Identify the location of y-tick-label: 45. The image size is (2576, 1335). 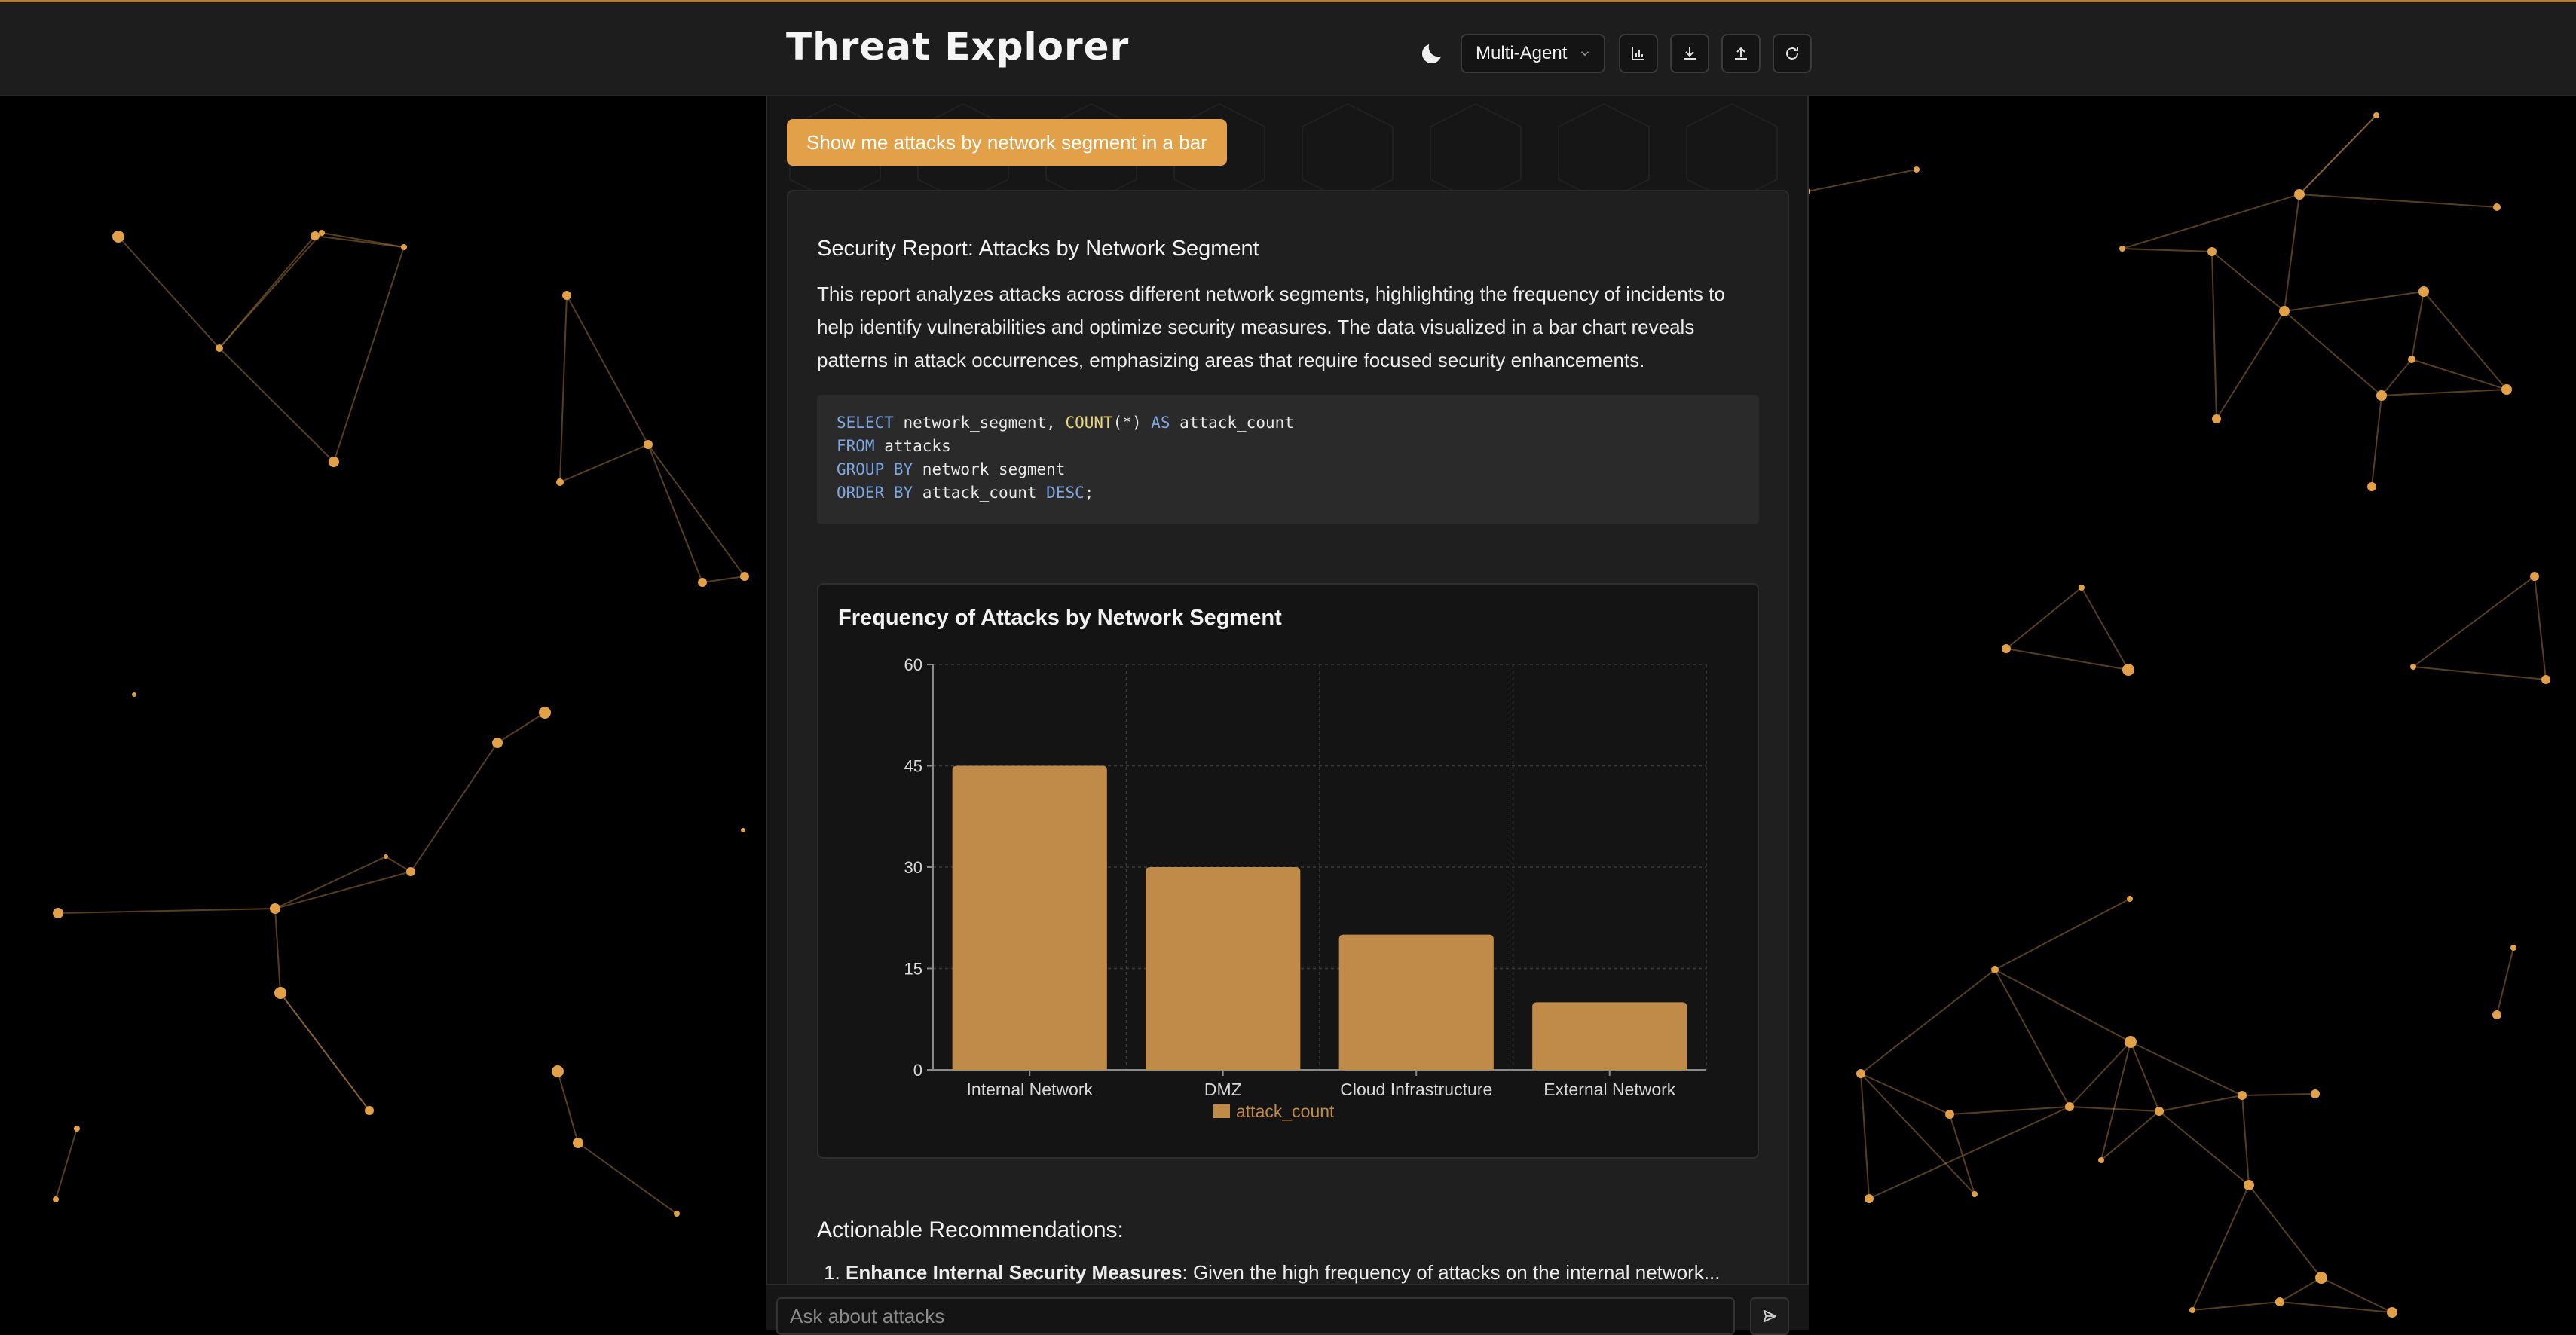
(913, 766).